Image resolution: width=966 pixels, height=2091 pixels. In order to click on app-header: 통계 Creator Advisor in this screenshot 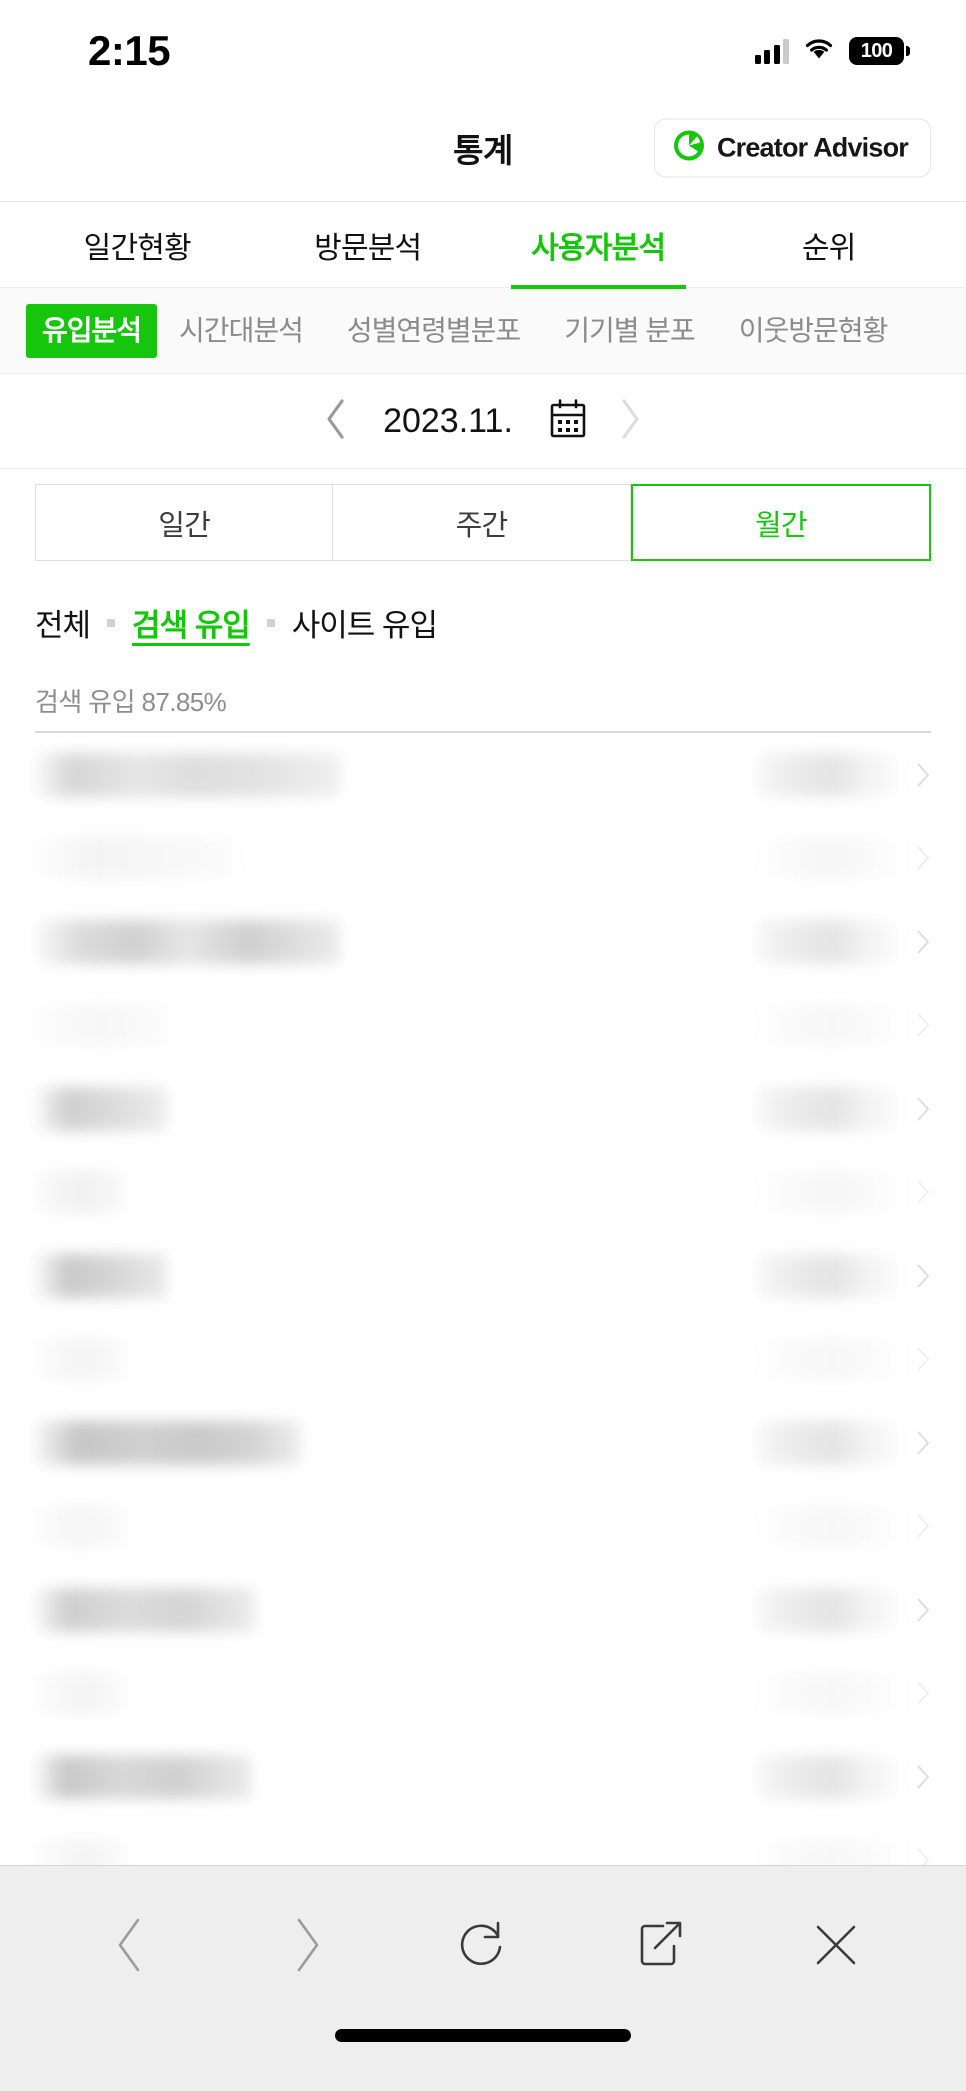, I will do `click(483, 148)`.